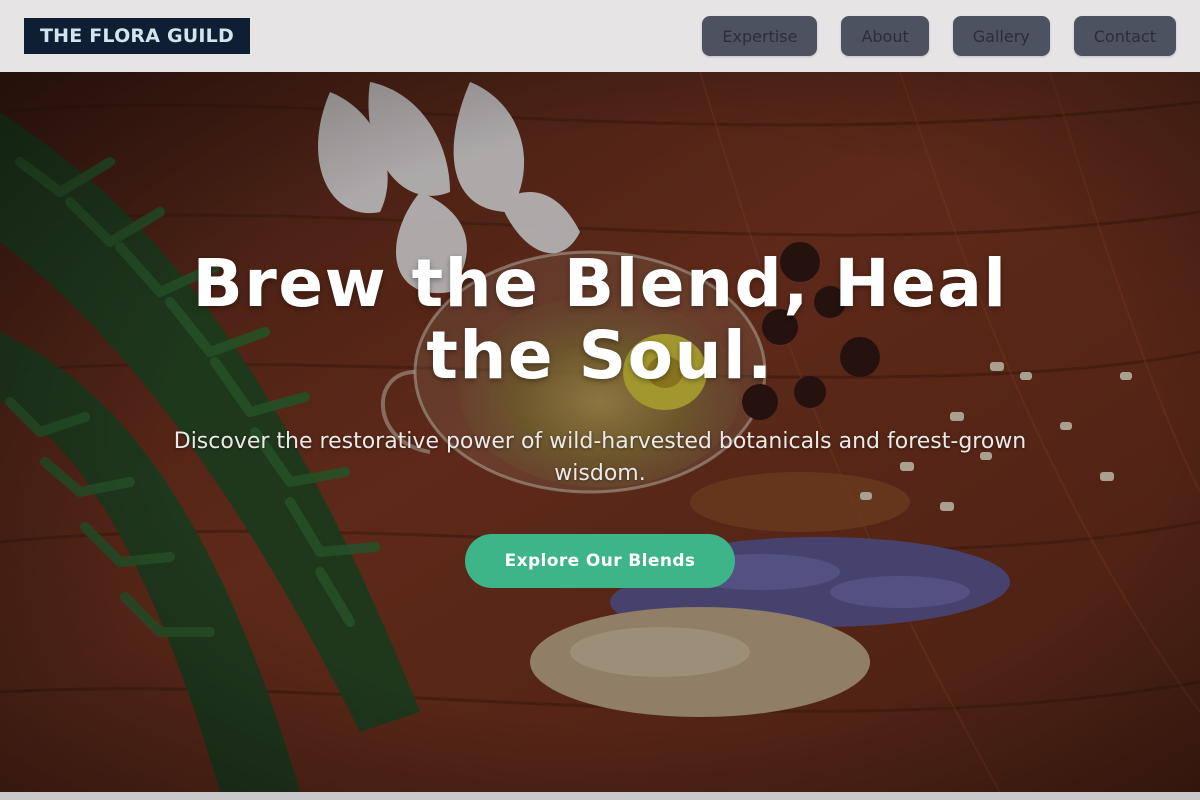  I want to click on page-bottom-edge, so click(600, 796).